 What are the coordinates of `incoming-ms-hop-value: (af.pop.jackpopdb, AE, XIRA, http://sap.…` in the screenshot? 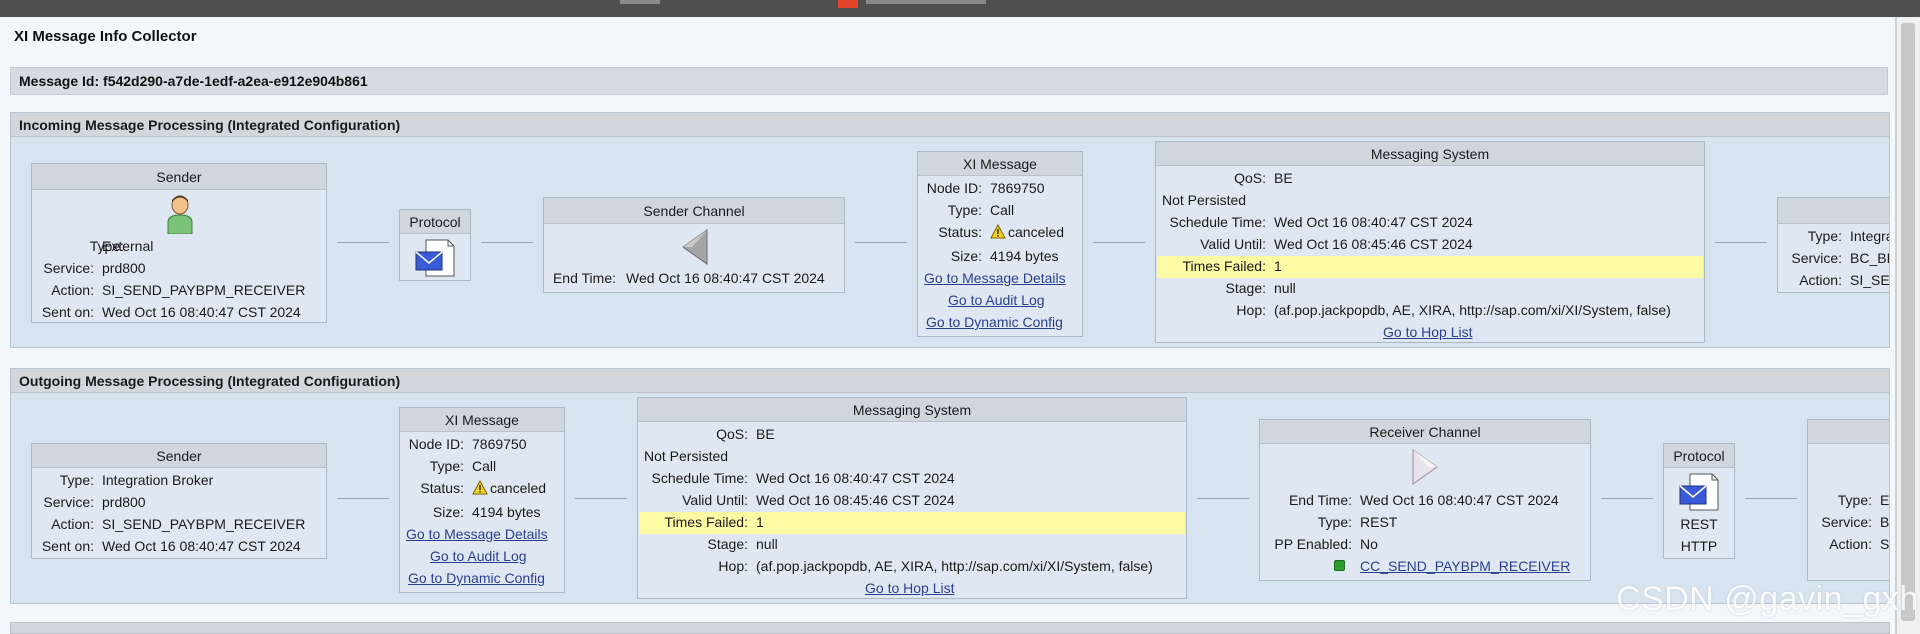 It's located at (1472, 310).